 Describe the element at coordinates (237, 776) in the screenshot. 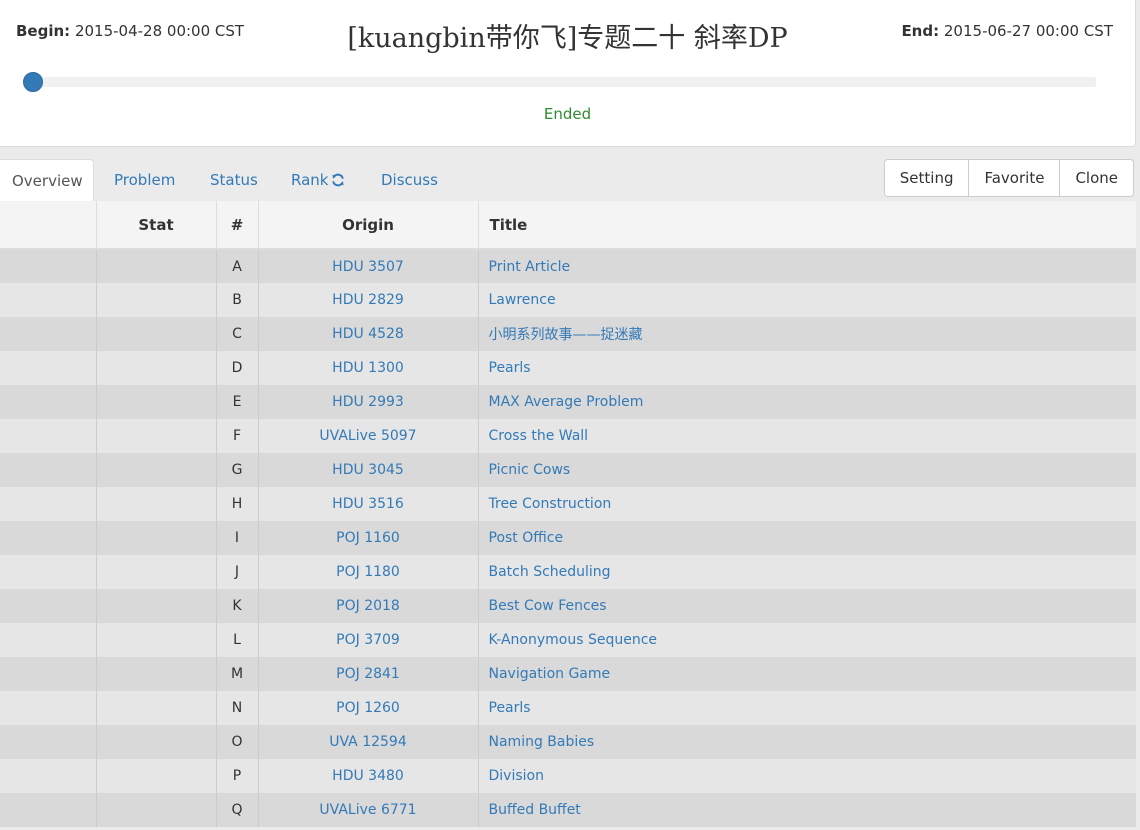

I see `problem-number: P` at that location.